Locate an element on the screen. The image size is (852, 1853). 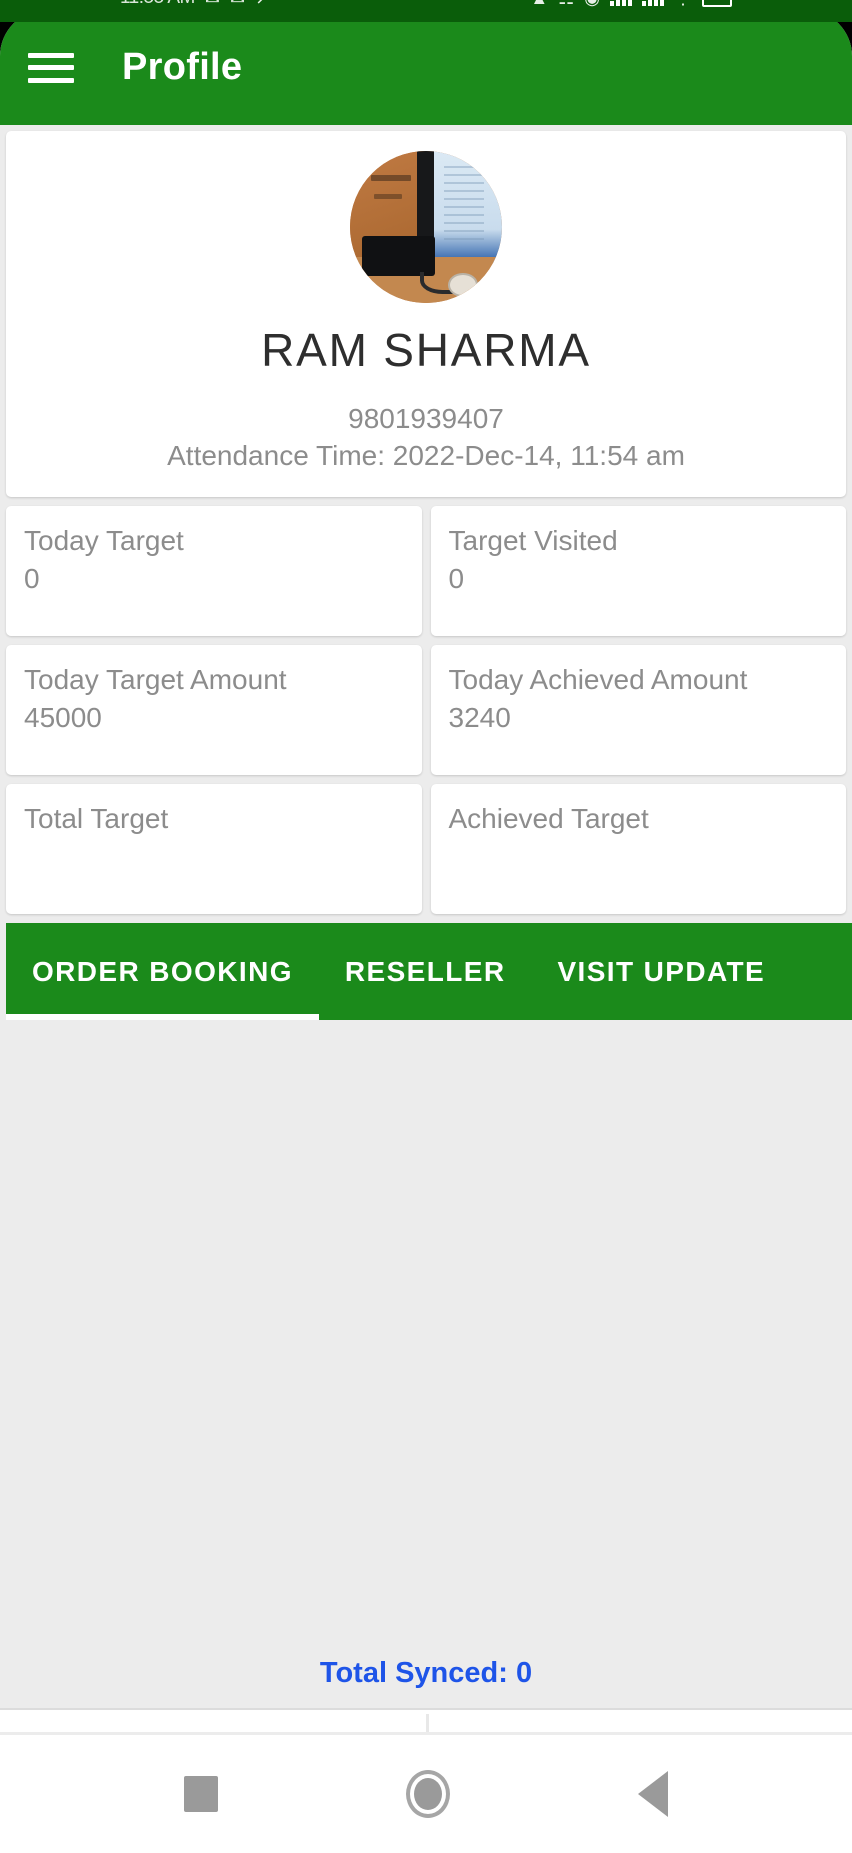
page-title: Profile is located at coordinates (182, 67).